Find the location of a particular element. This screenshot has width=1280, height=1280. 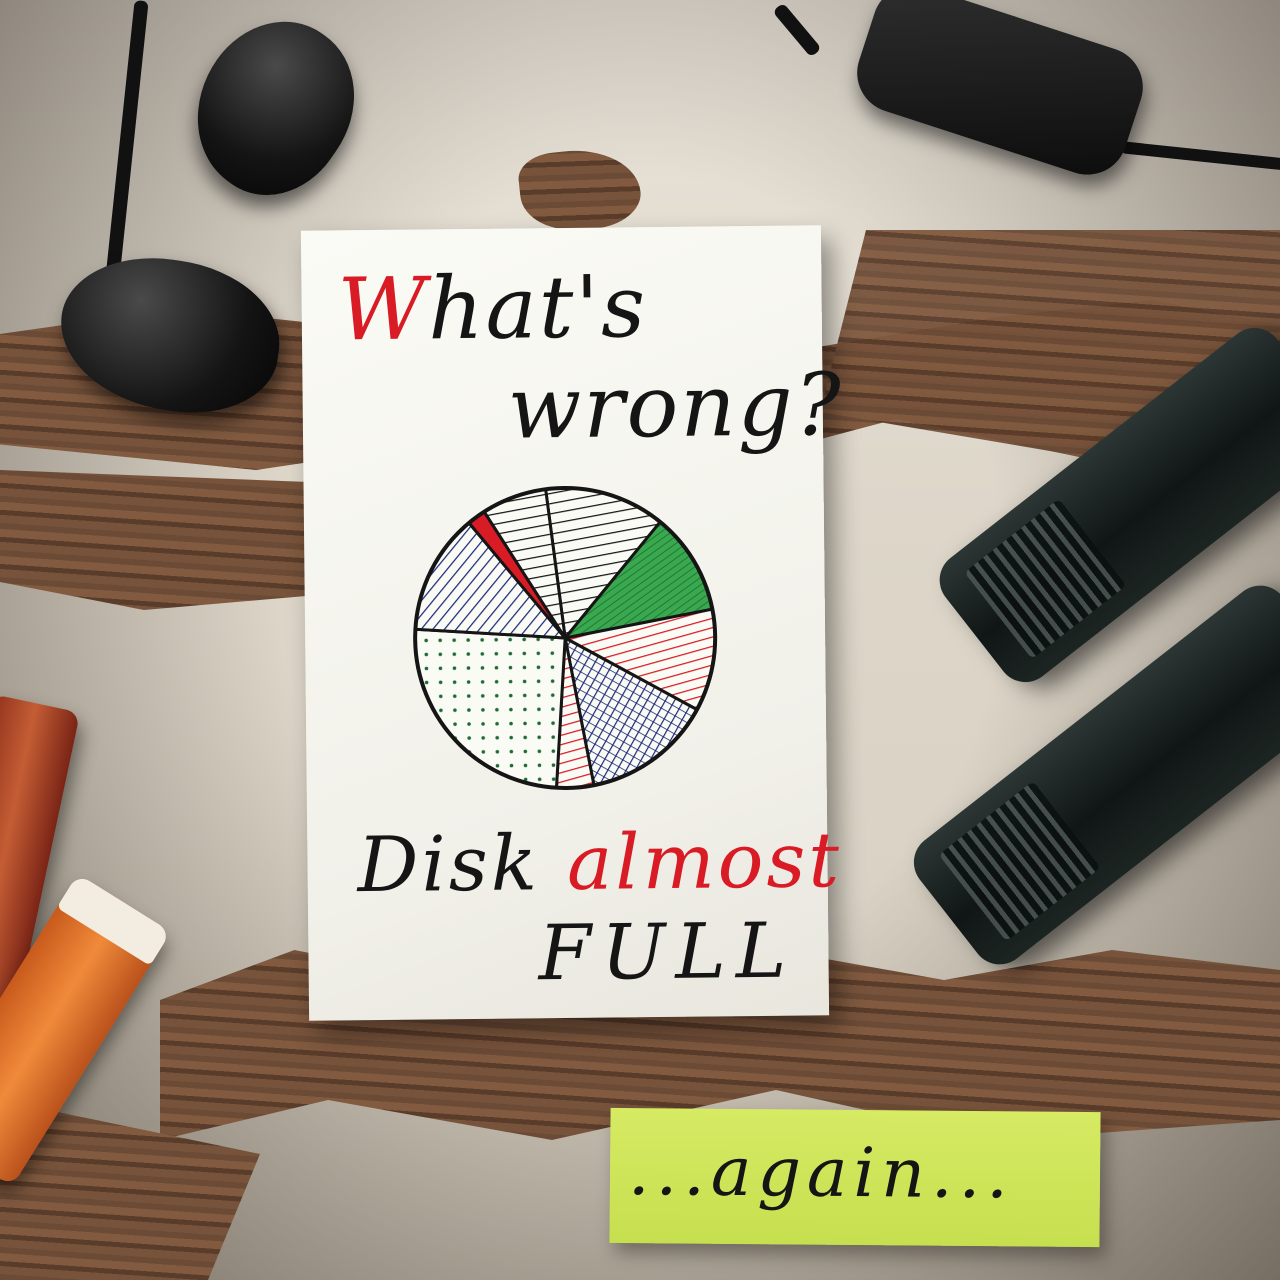

word-disk: Disk is located at coordinates (462, 863).